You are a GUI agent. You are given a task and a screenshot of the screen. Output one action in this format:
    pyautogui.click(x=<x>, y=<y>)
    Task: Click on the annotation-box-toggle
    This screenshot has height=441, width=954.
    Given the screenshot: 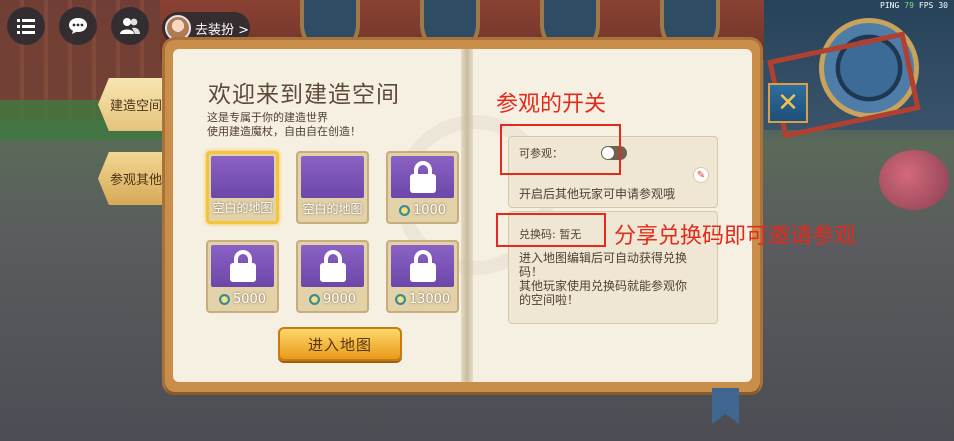 What is the action you would take?
    pyautogui.click(x=560, y=149)
    